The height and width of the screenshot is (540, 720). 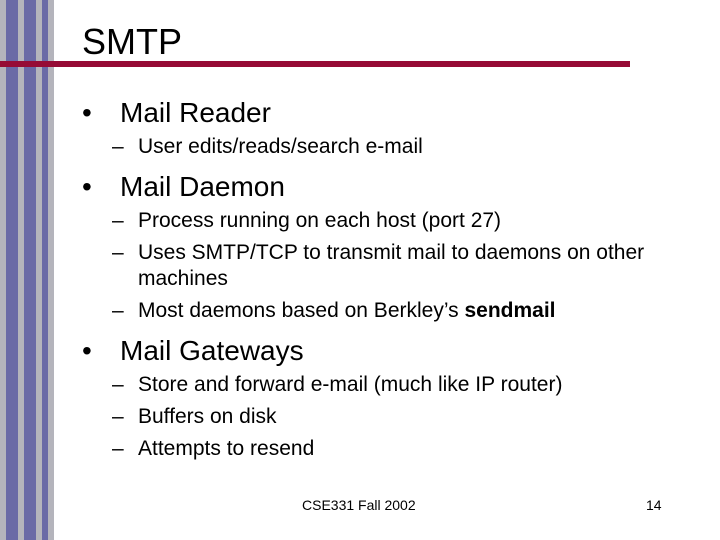 What do you see at coordinates (392, 351) in the screenshot?
I see `bullet-item: • Mail Gateways` at bounding box center [392, 351].